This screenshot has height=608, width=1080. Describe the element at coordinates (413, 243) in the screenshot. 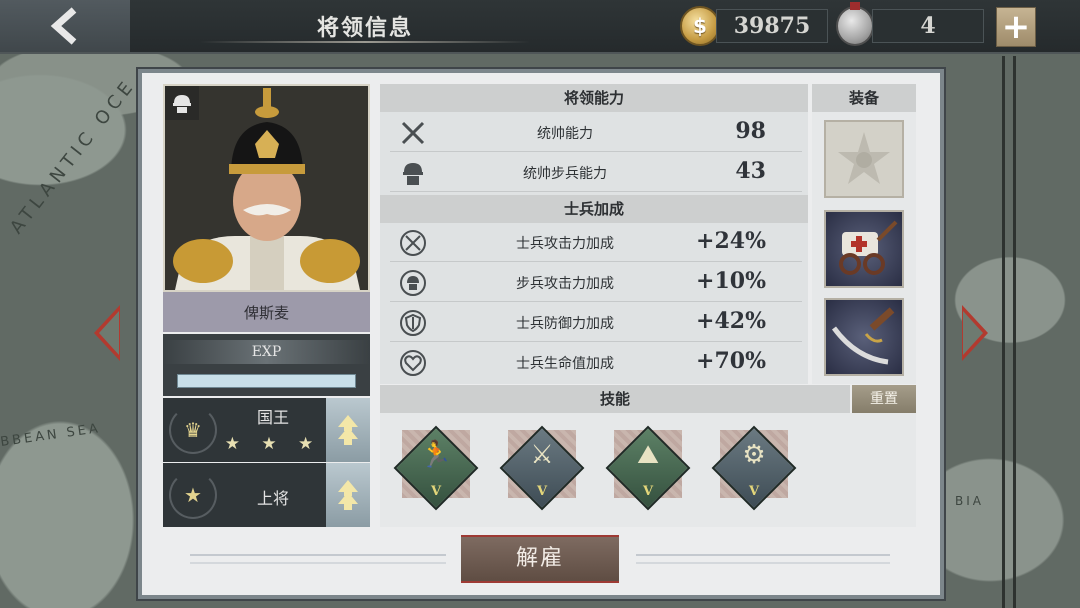

I see `attack-up-icon` at that location.